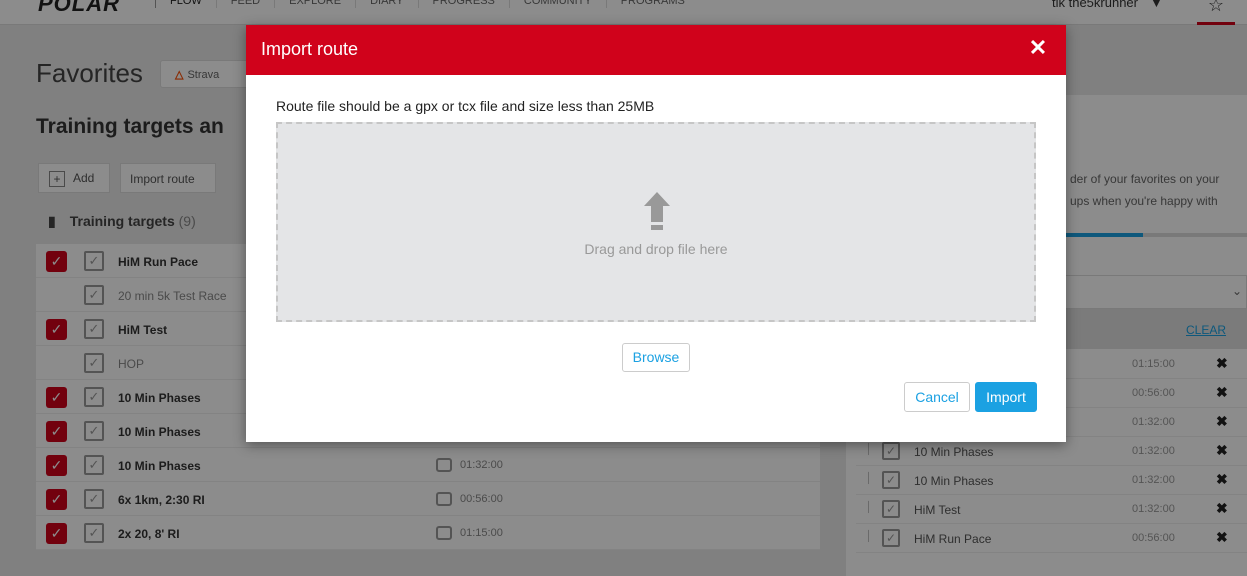 The image size is (1247, 576). I want to click on import-button: Import, so click(1006, 397).